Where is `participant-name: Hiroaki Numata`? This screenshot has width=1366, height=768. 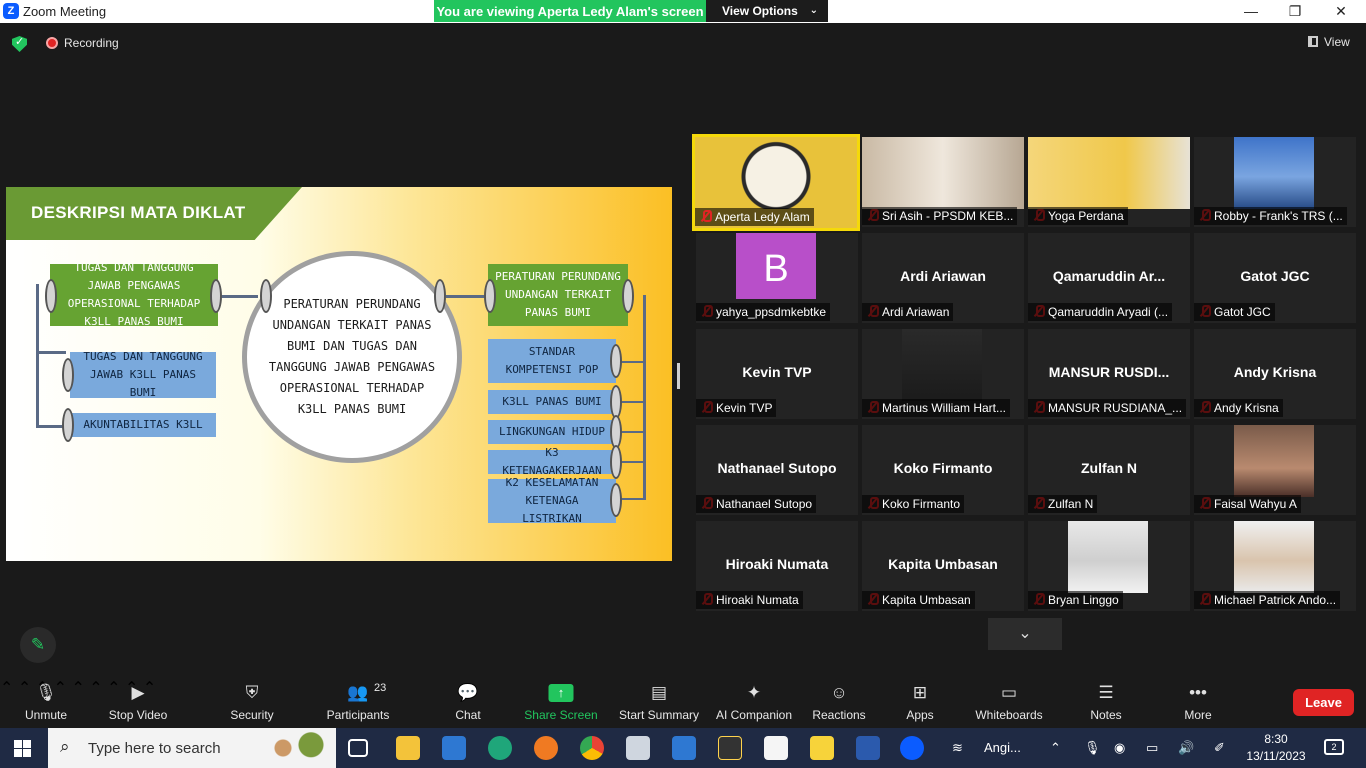 participant-name: Hiroaki Numata is located at coordinates (749, 600).